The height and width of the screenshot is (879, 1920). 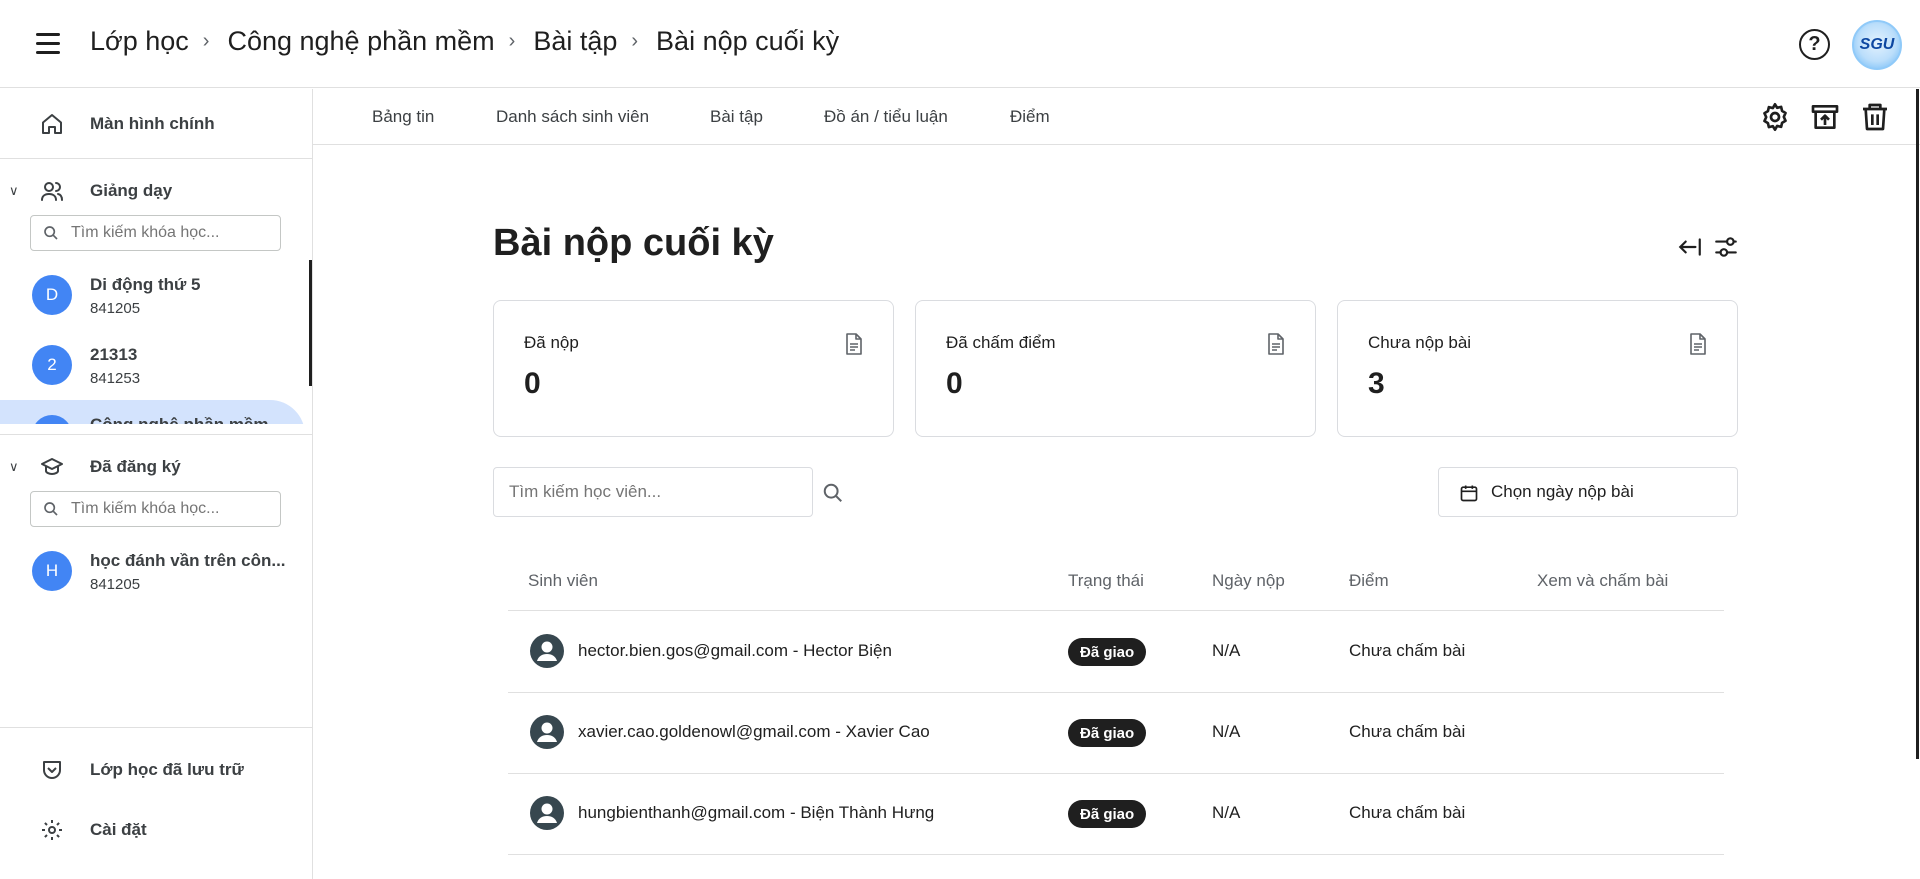 What do you see at coordinates (152, 123) in the screenshot?
I see `sidebar-item-label: Màn hình chính` at bounding box center [152, 123].